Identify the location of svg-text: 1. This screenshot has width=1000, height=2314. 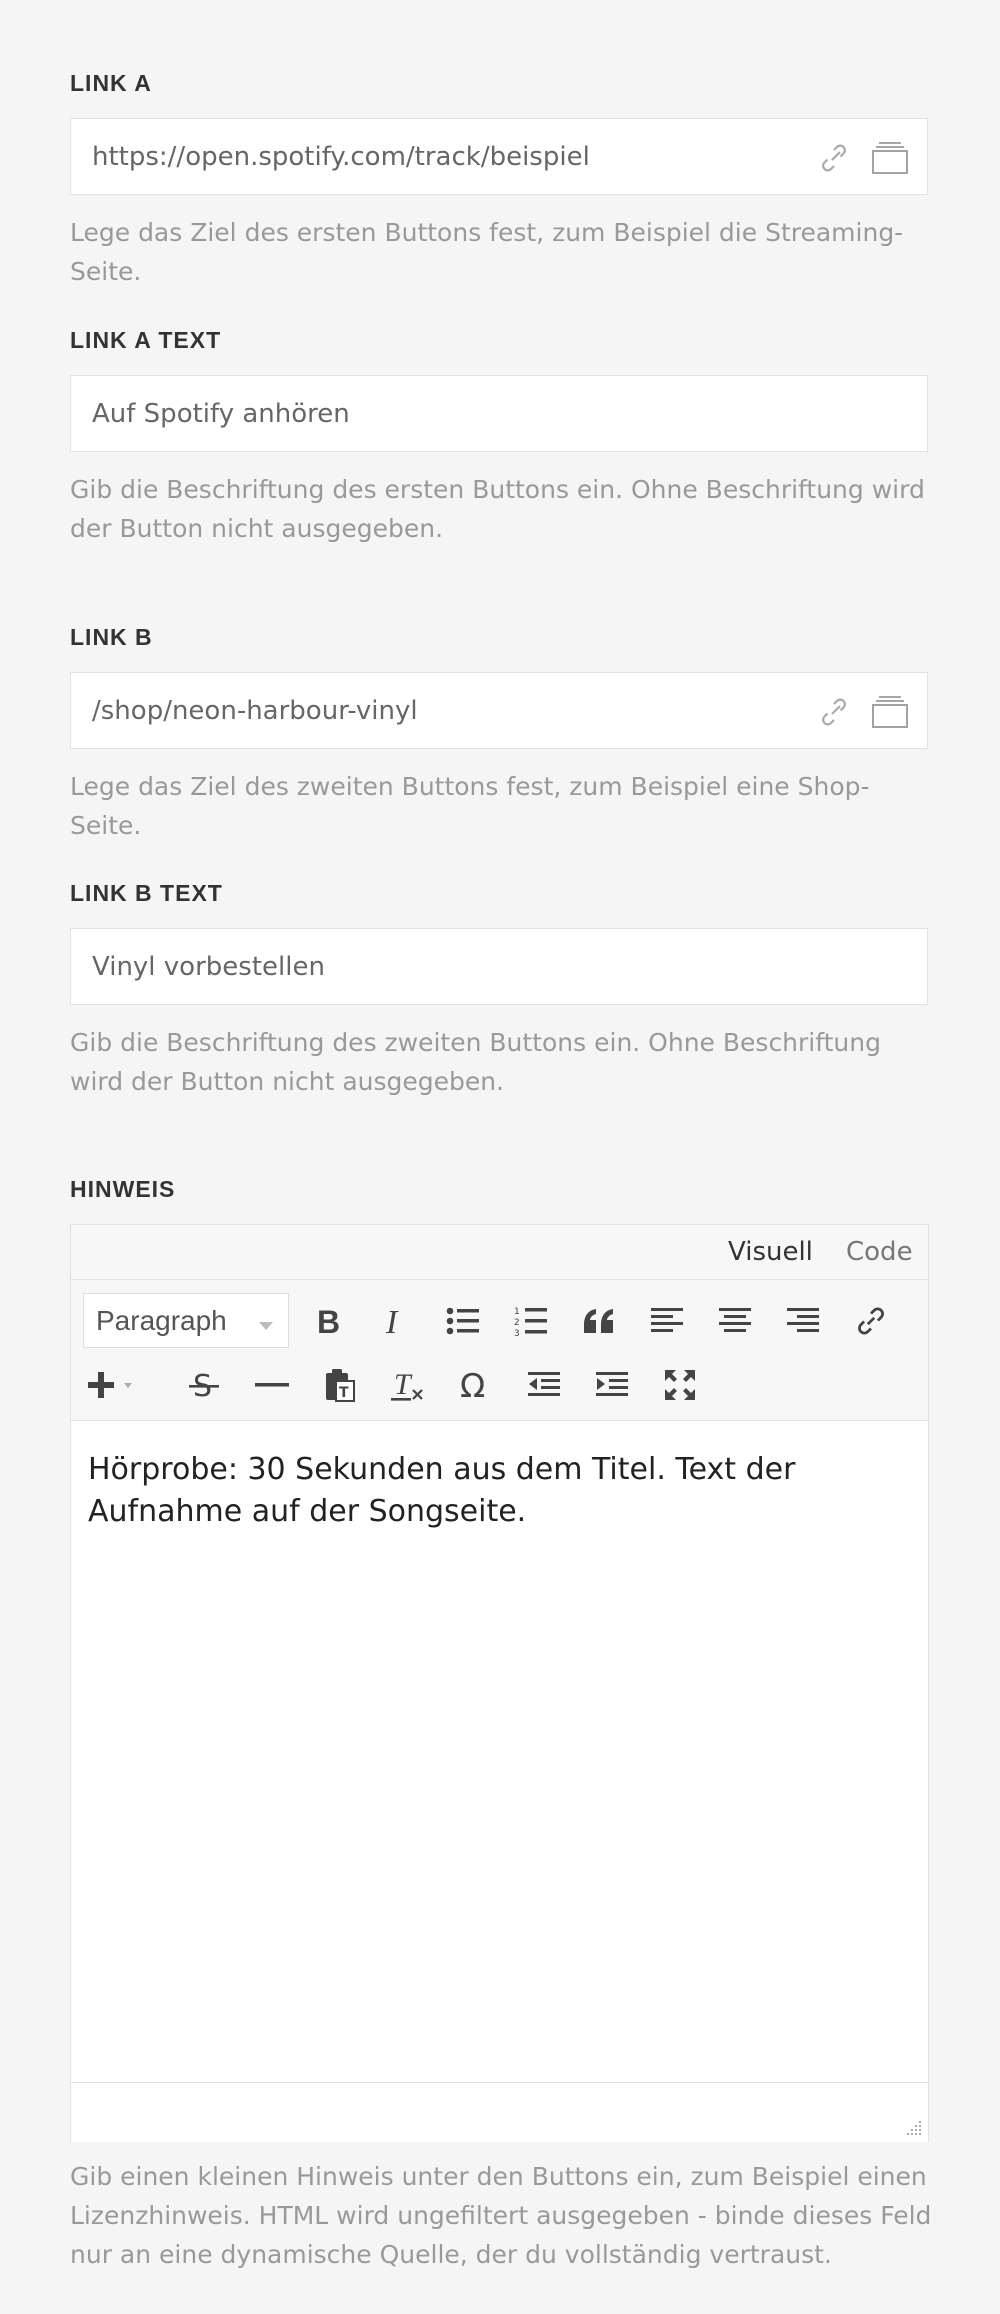
(517, 1312).